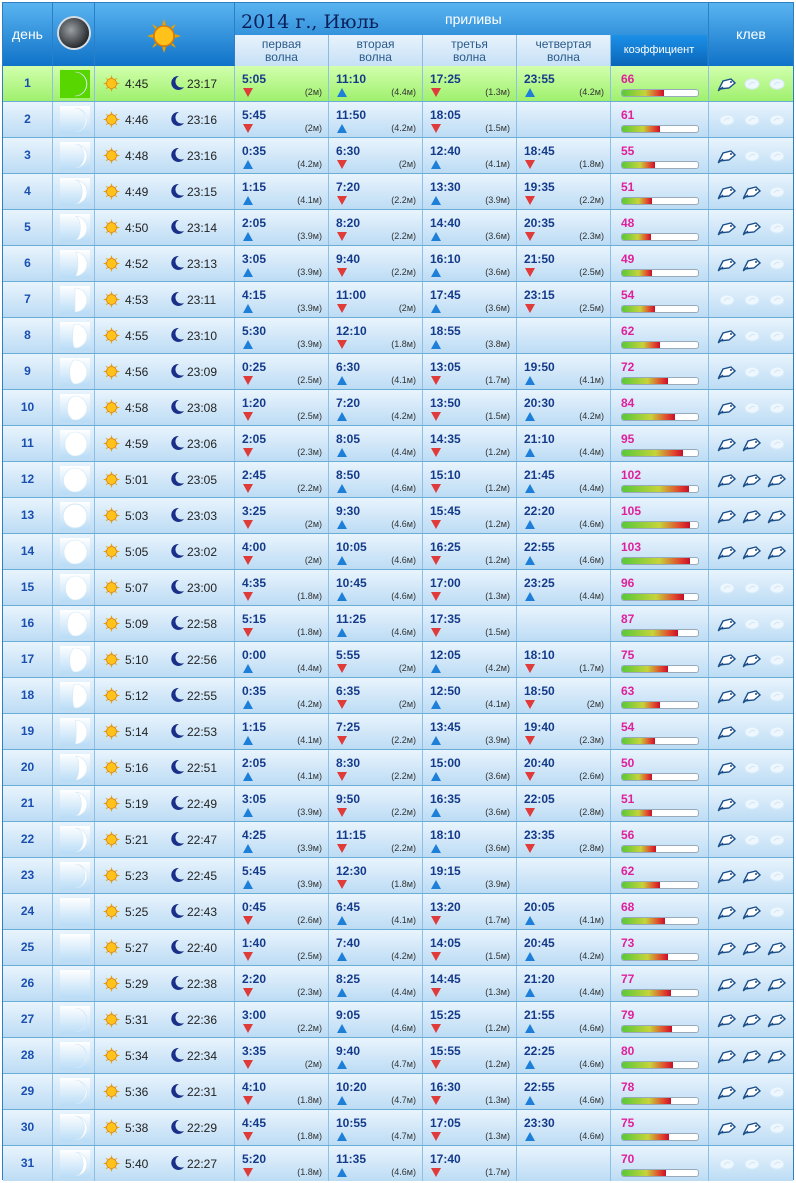  Describe the element at coordinates (137, 516) in the screenshot. I see `sunrise-time: 5:03` at that location.